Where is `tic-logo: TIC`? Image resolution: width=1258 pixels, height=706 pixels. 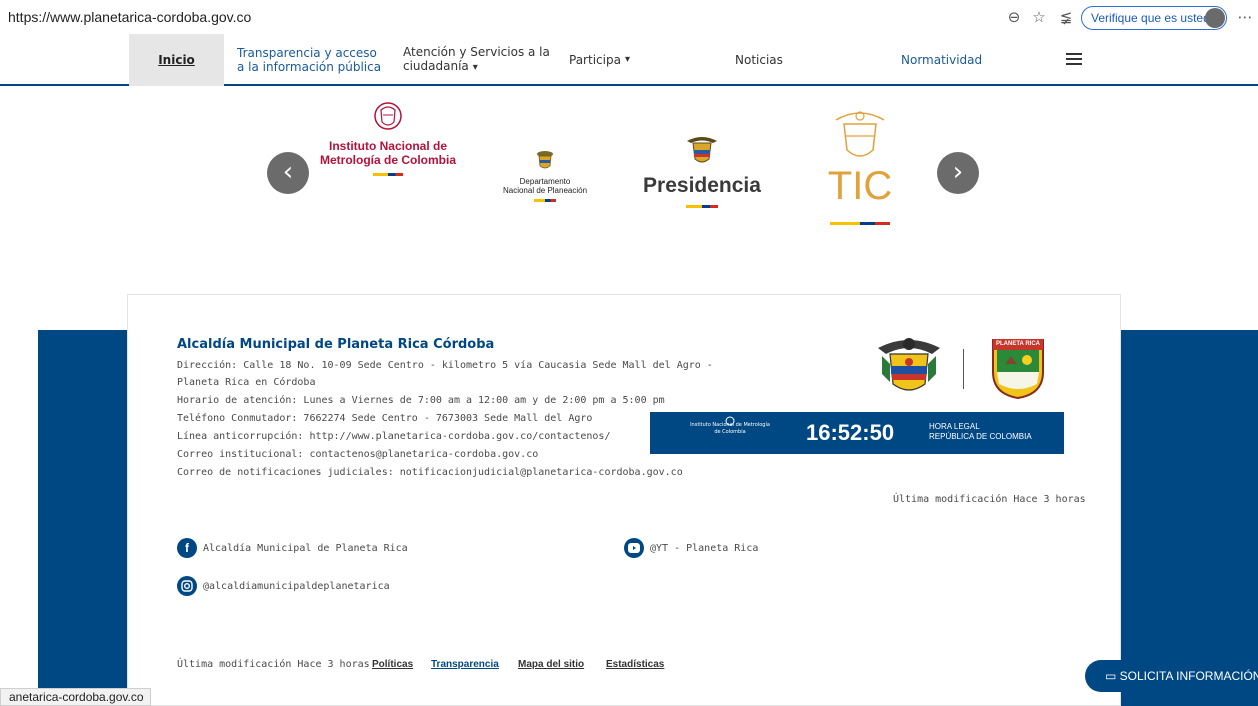
tic-logo: TIC is located at coordinates (860, 165).